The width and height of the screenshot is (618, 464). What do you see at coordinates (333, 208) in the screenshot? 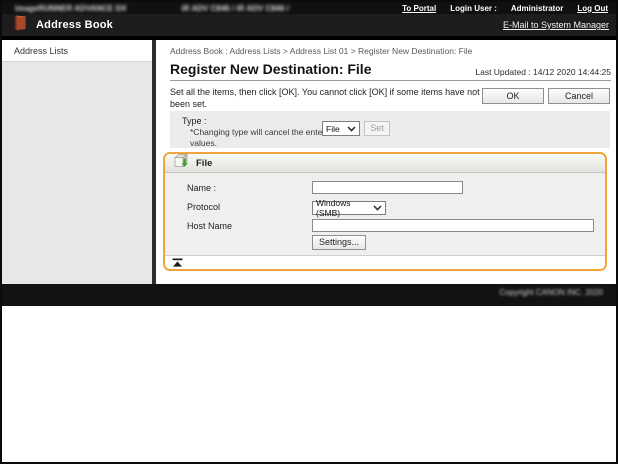
I see `protocol-select-value: Windows (SMB)` at bounding box center [333, 208].